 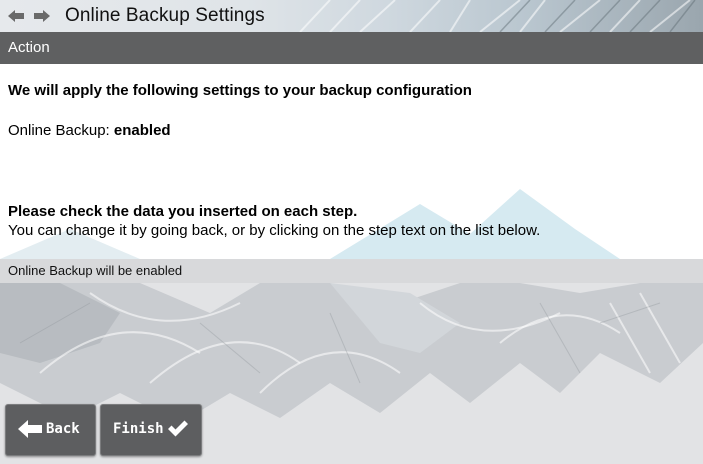 What do you see at coordinates (29, 47) in the screenshot?
I see `action-bar-label: Action` at bounding box center [29, 47].